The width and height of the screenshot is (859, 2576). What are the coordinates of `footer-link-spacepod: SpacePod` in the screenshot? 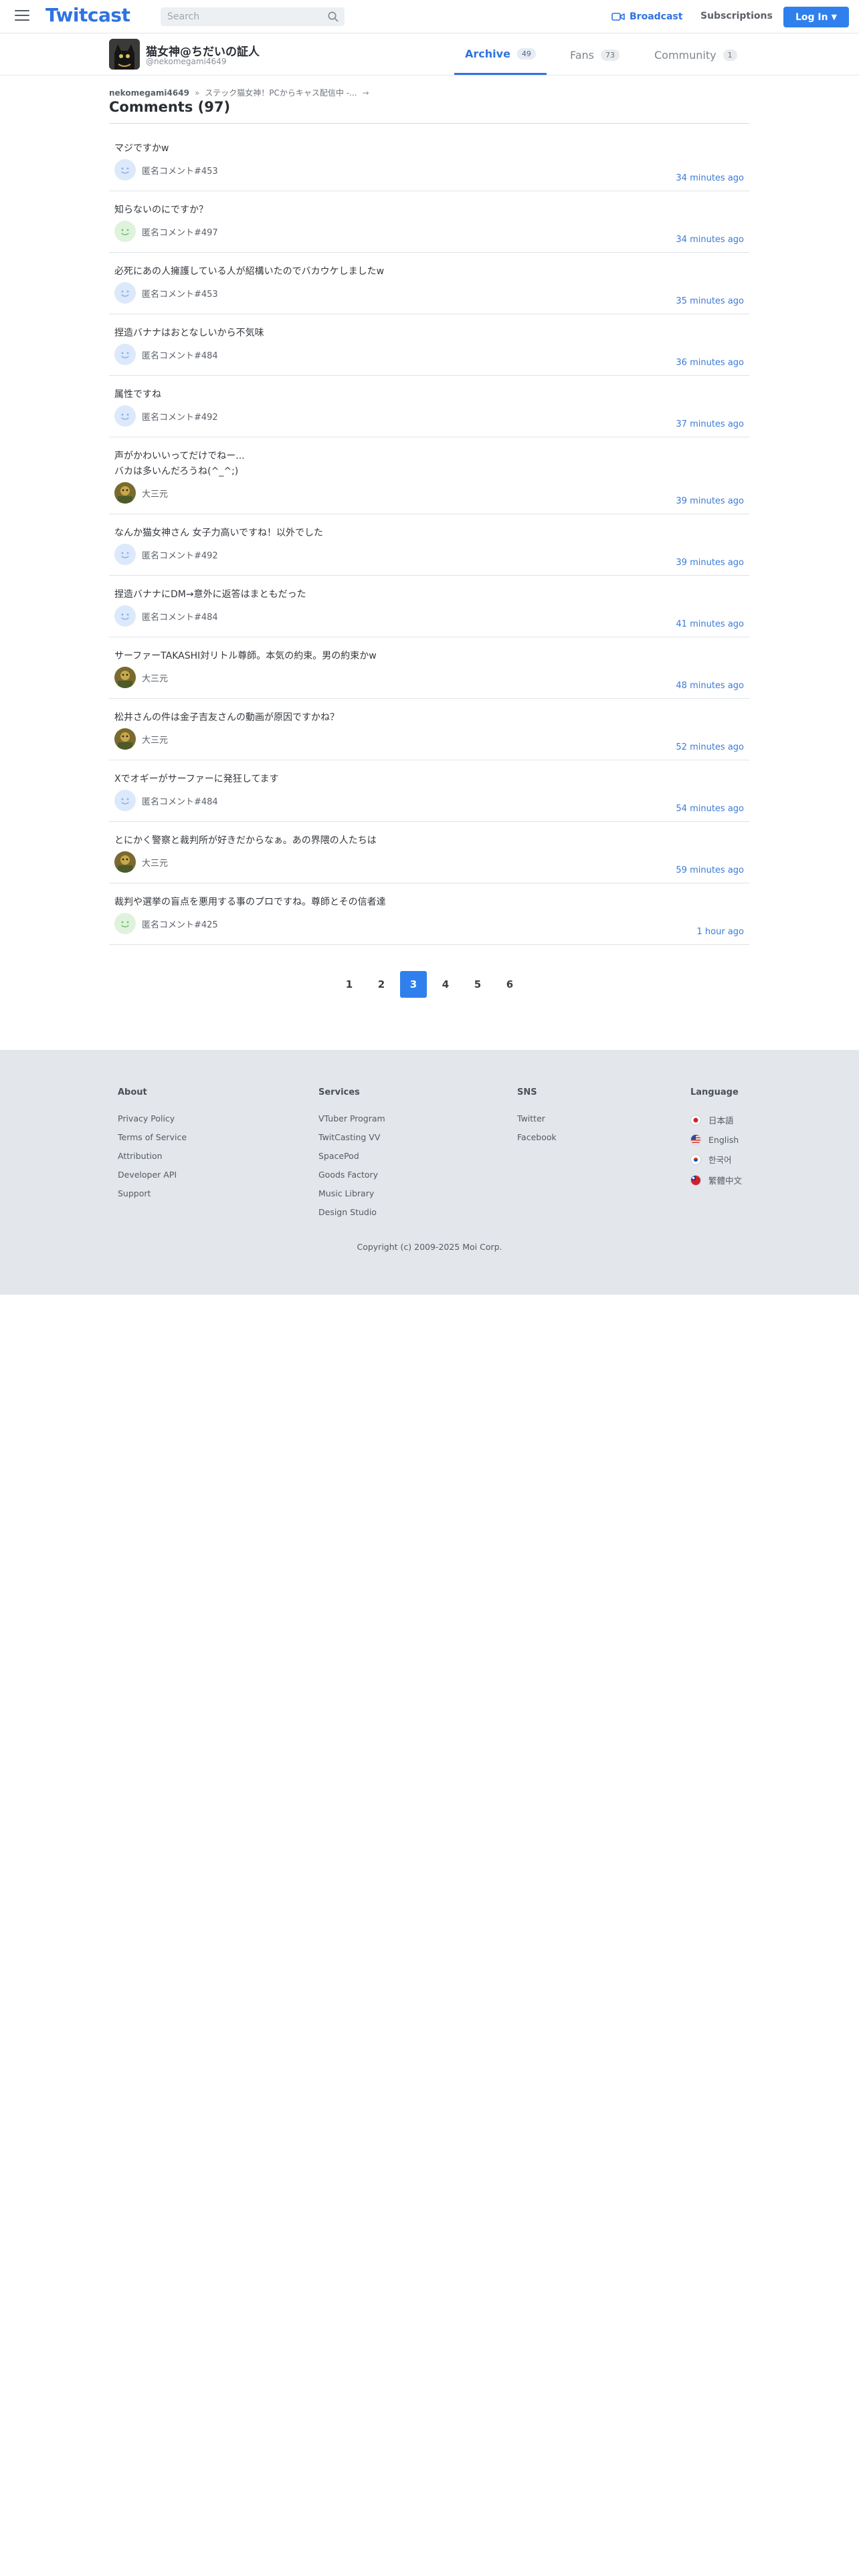 It's located at (351, 1156).